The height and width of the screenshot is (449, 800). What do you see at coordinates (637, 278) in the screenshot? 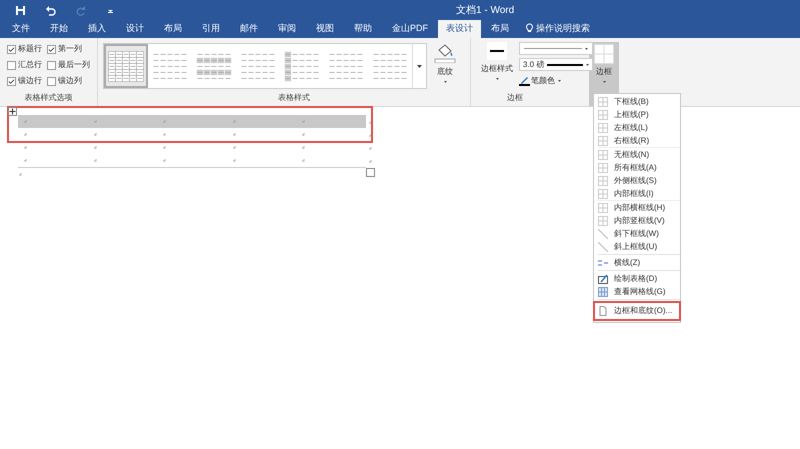
I see `menu-item: 绘制表格(D)` at bounding box center [637, 278].